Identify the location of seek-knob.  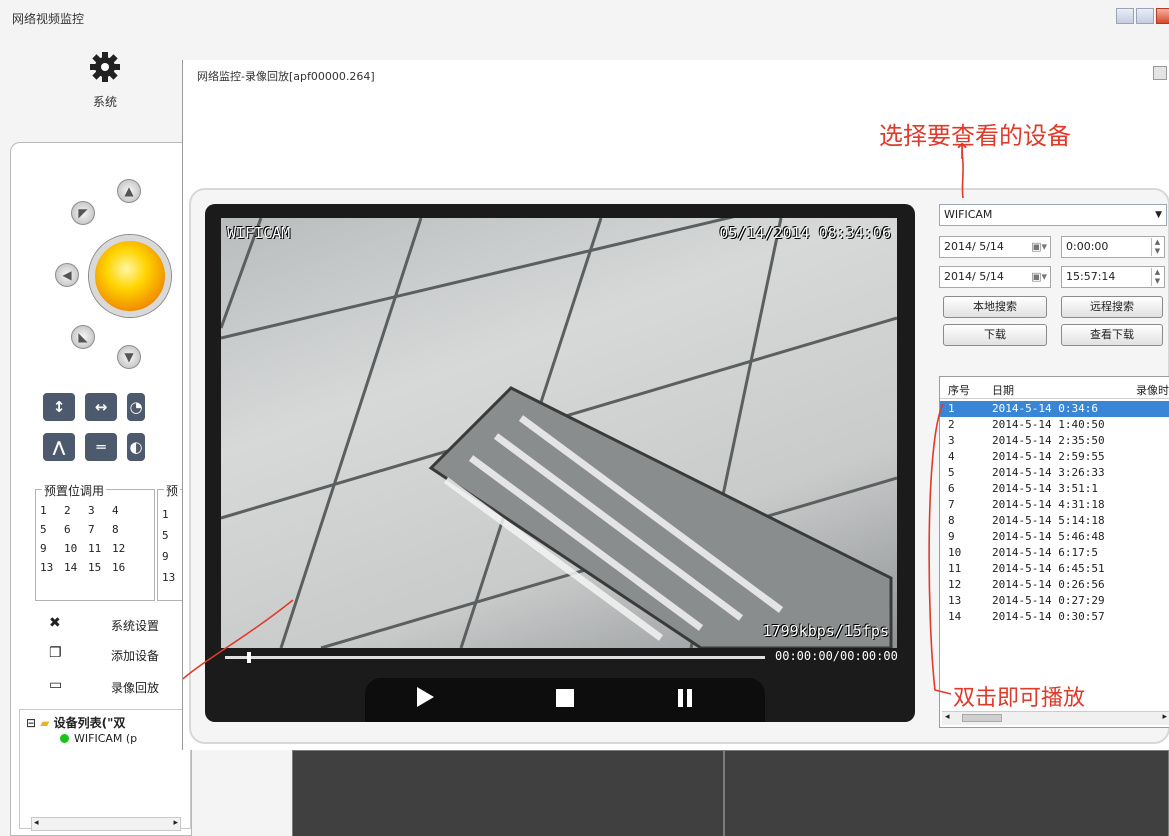
(248, 657).